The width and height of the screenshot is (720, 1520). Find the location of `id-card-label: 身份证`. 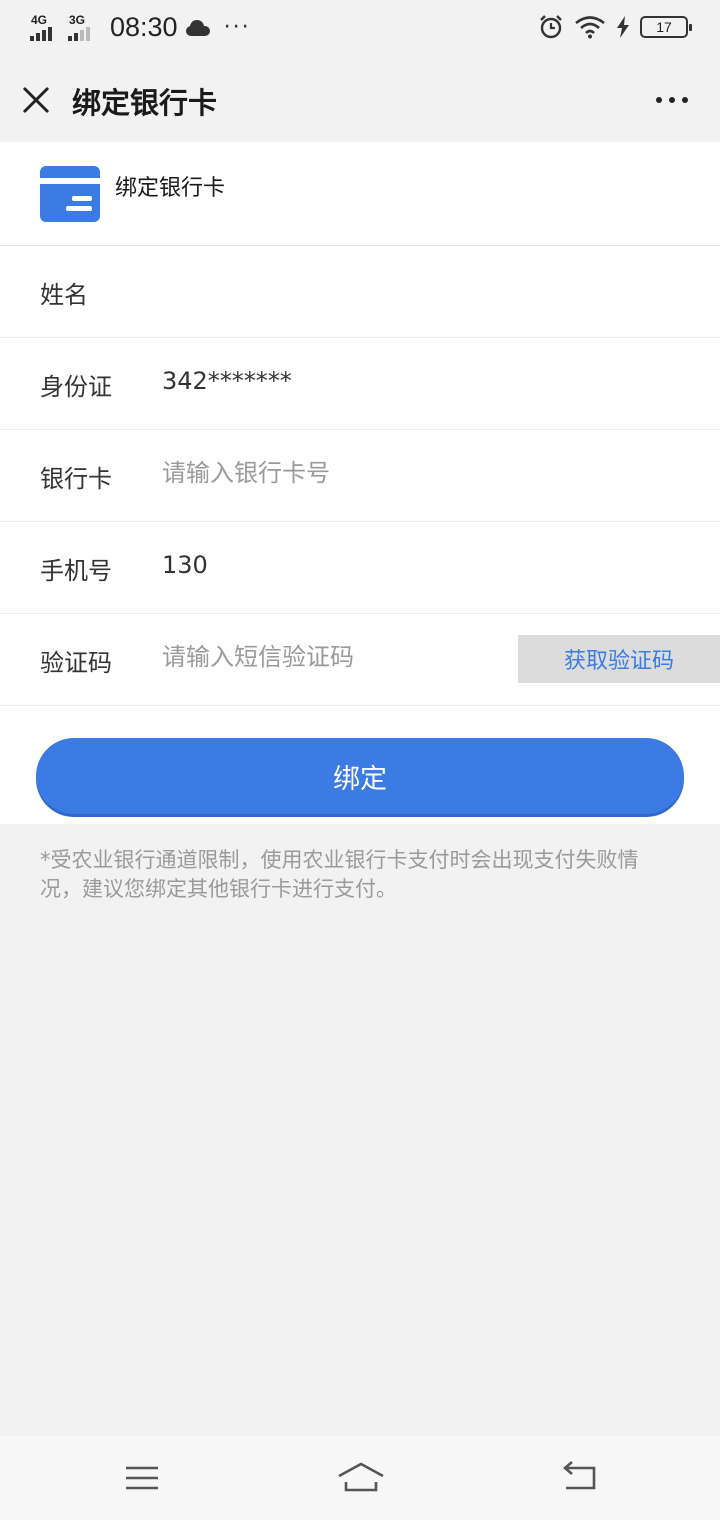

id-card-label: 身份证 is located at coordinates (76, 387).